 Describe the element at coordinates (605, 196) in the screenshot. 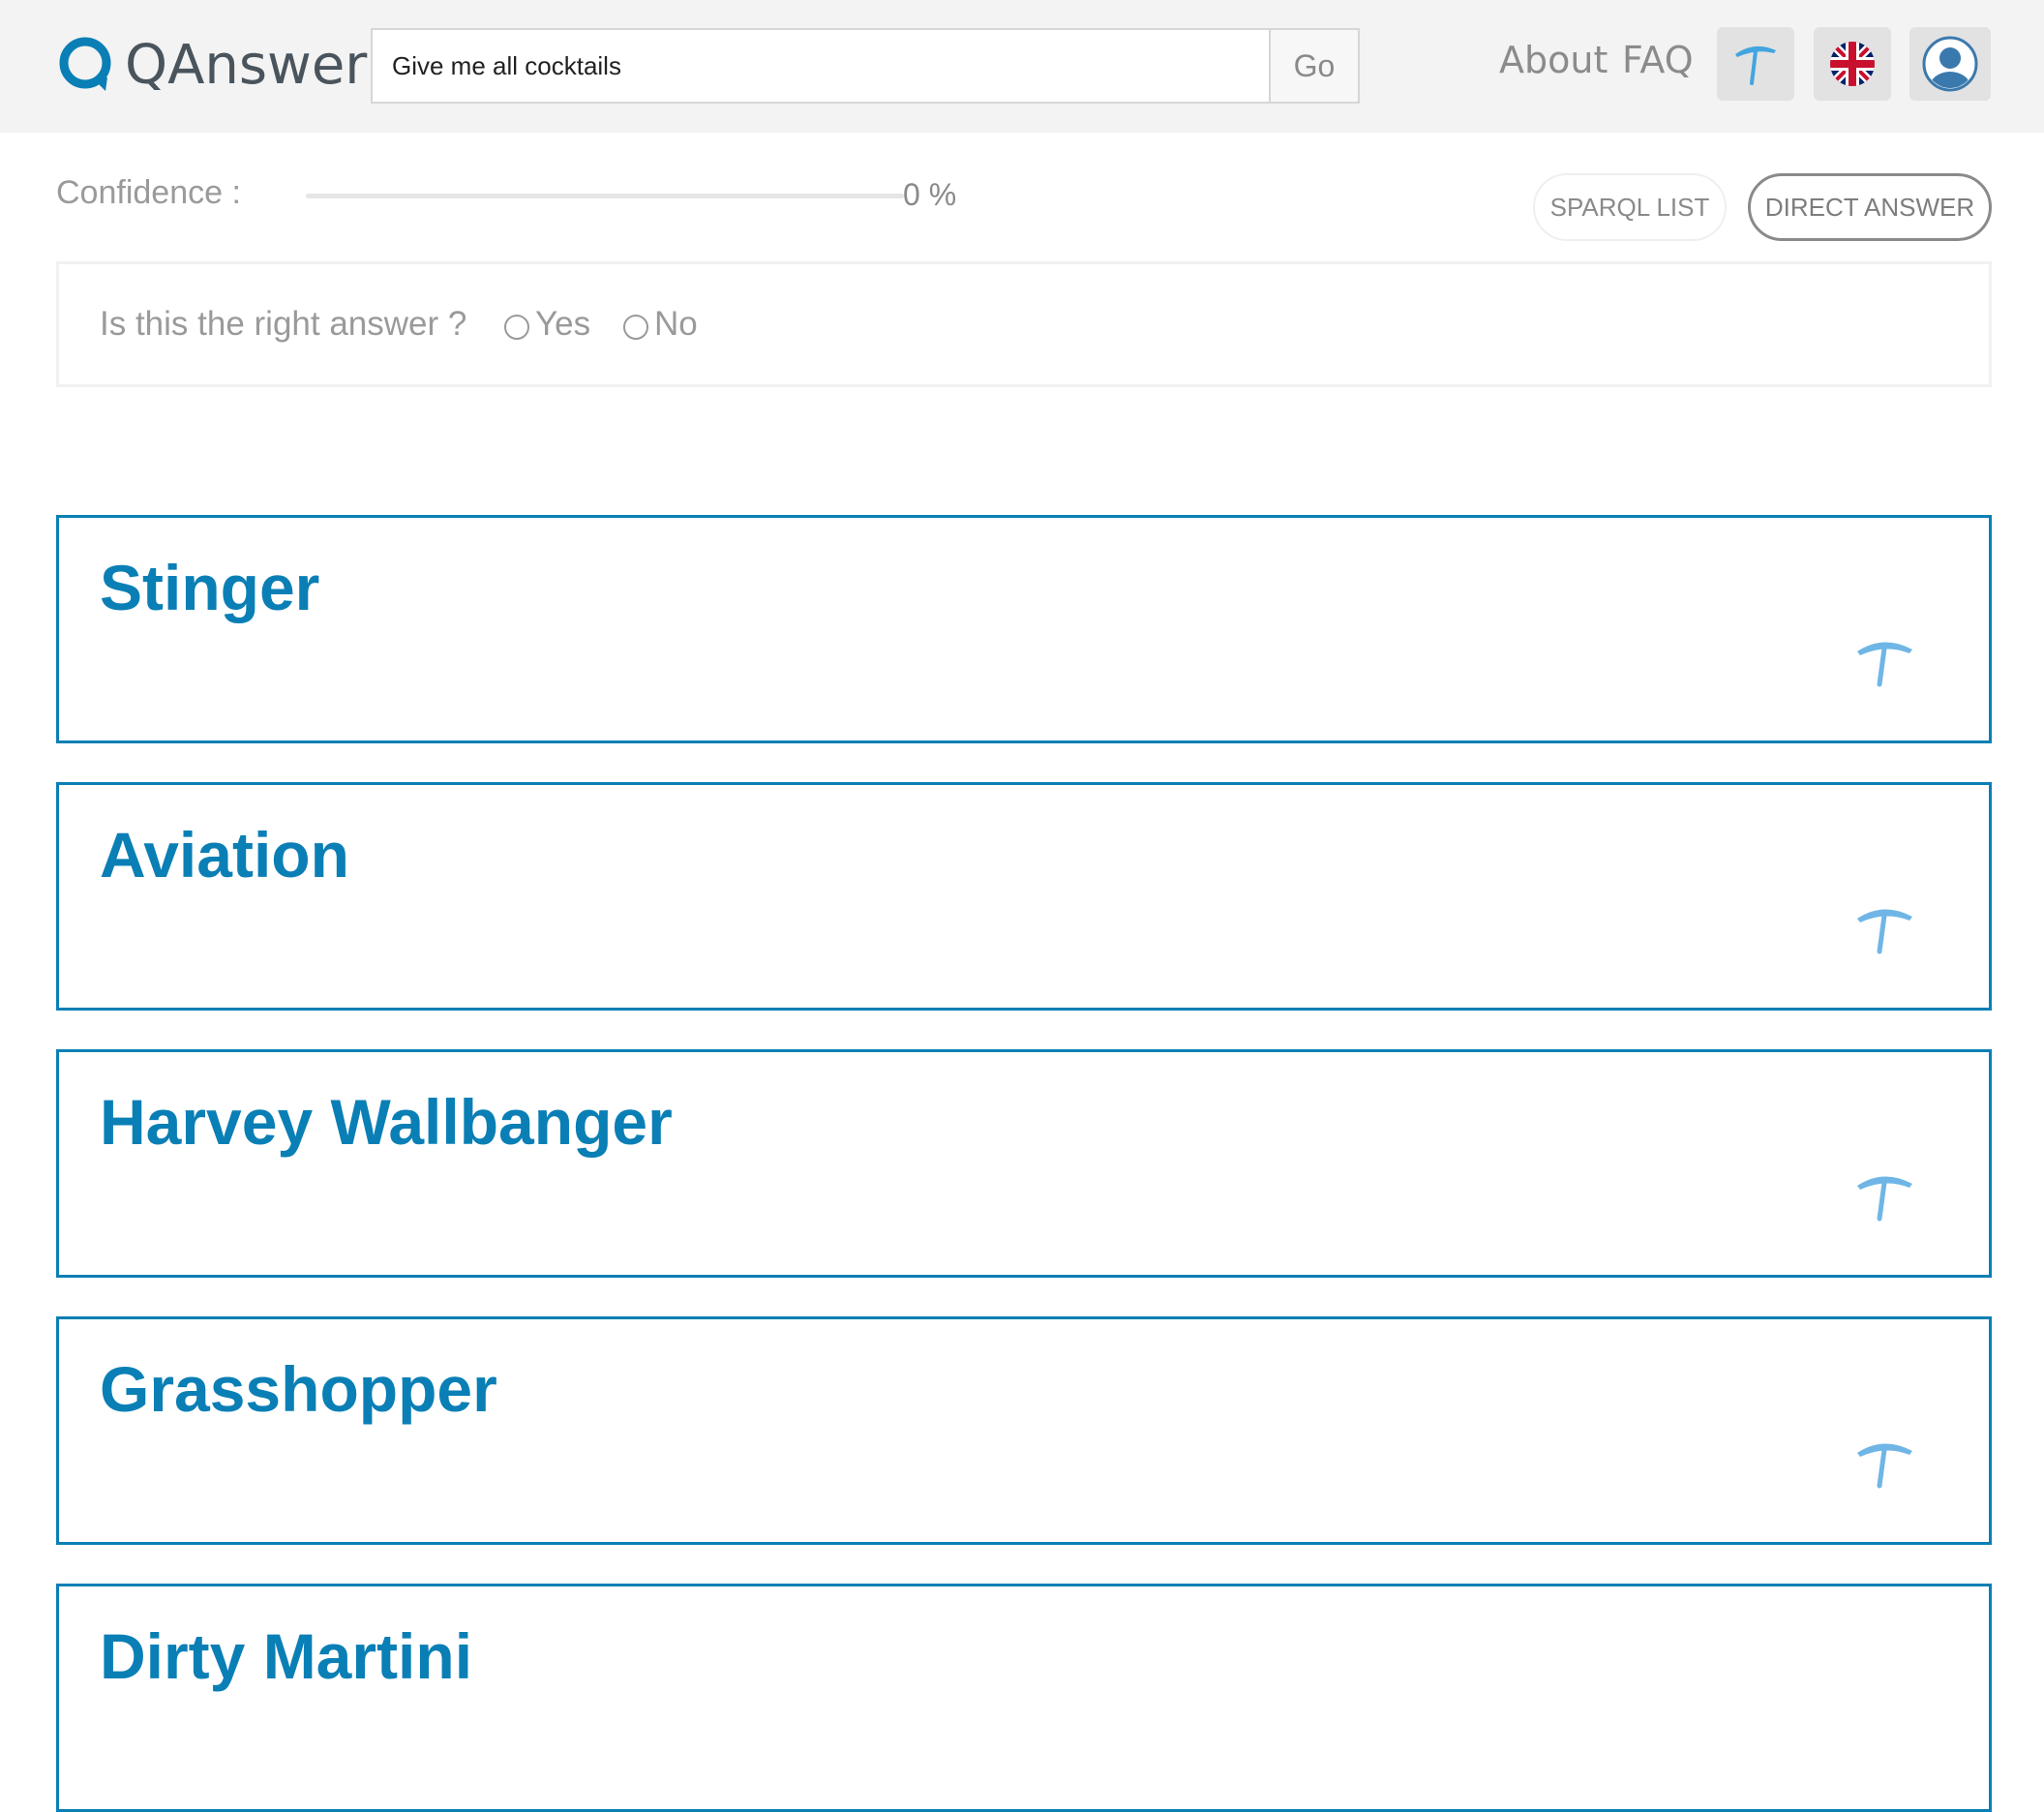

I see `confidence-bar` at that location.